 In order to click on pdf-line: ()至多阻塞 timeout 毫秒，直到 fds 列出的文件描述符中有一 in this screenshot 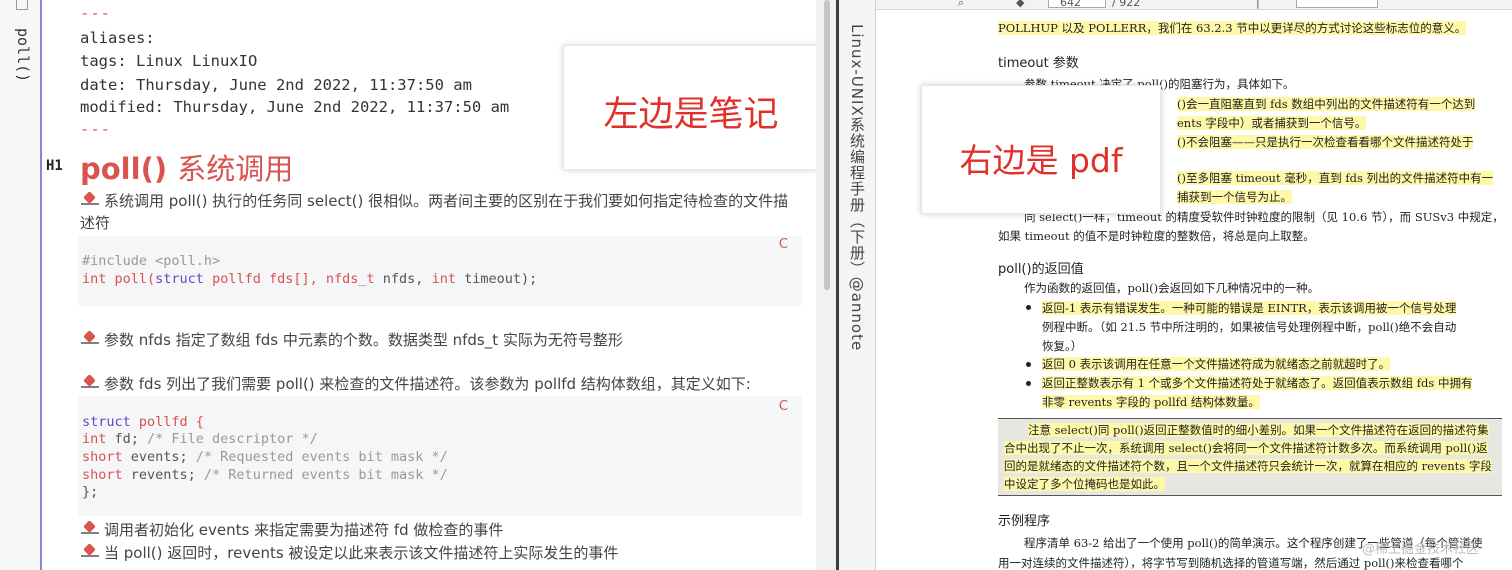, I will do `click(1335, 178)`.